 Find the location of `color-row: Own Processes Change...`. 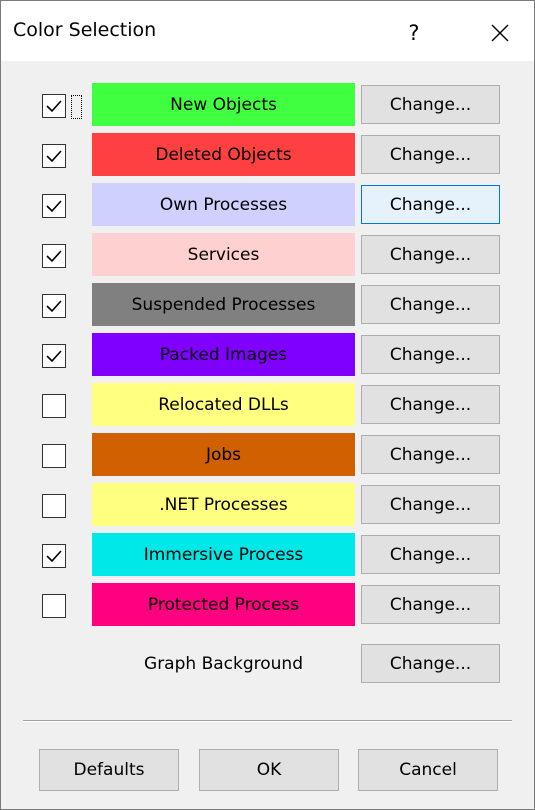

color-row: Own Processes Change... is located at coordinates (267, 205).